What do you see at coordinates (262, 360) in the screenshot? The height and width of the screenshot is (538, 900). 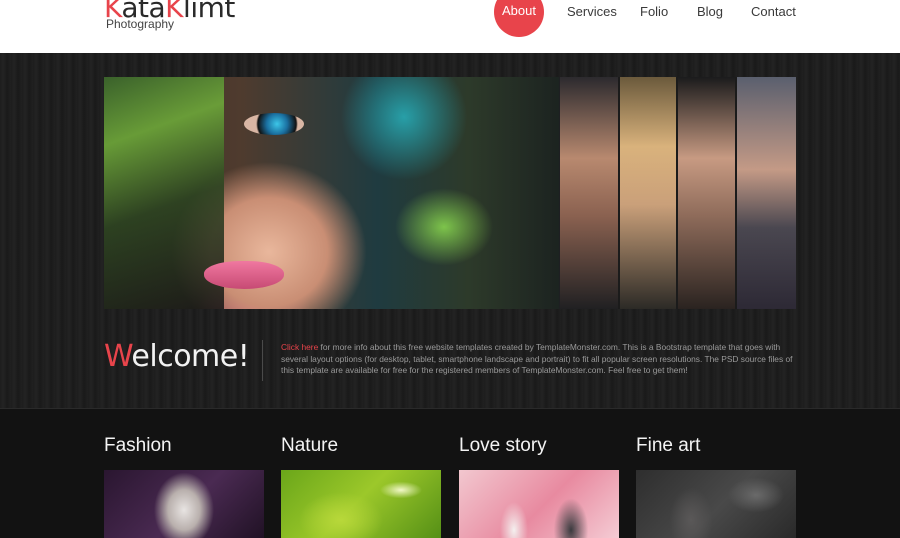 I see `welcome-divider` at bounding box center [262, 360].